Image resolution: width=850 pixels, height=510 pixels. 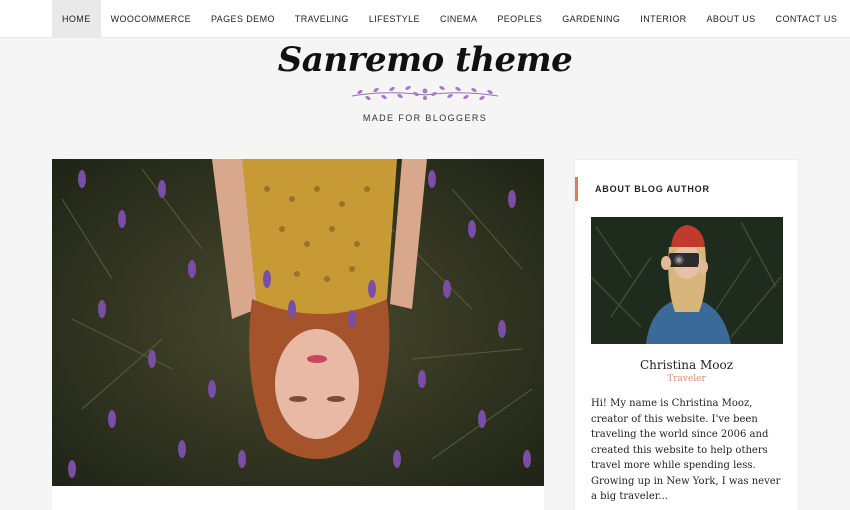 I want to click on author-role: Traveler, so click(x=686, y=379).